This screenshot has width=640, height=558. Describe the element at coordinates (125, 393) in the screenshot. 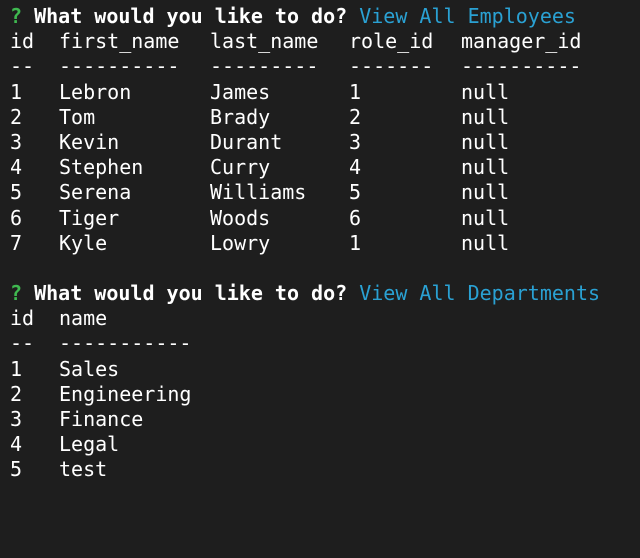

I see `cell-name: Engineering` at that location.